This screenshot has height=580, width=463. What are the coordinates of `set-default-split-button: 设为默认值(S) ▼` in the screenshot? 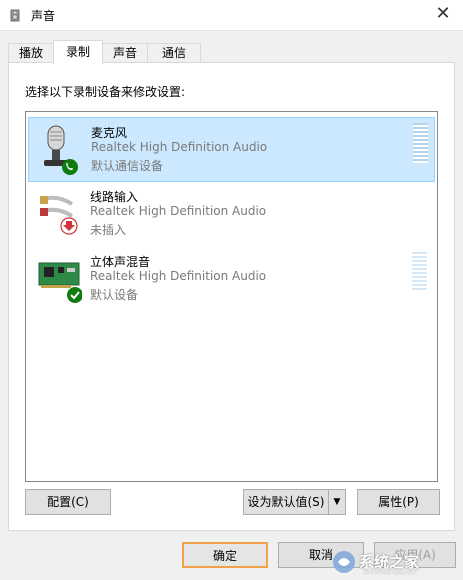 It's located at (295, 502).